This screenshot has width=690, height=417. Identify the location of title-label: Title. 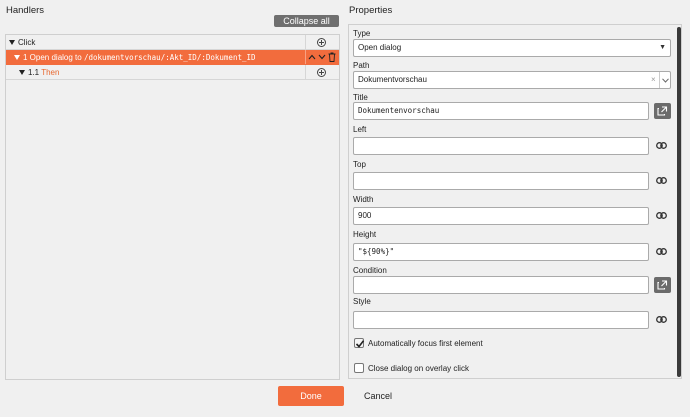
(360, 97).